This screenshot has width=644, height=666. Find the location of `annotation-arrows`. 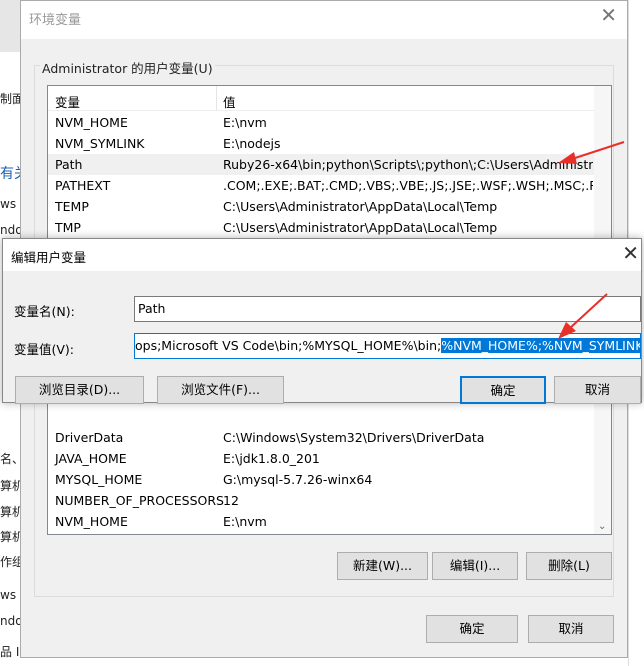

annotation-arrows is located at coordinates (591, 240).